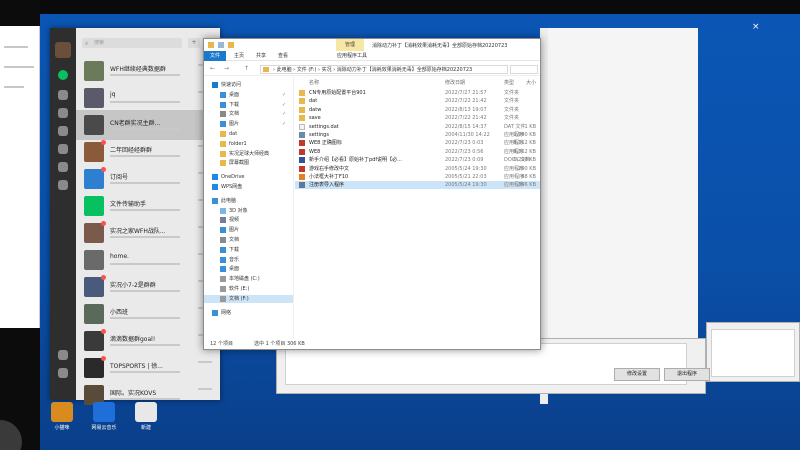  What do you see at coordinates (145, 264) in the screenshot?
I see `chat-preview` at bounding box center [145, 264].